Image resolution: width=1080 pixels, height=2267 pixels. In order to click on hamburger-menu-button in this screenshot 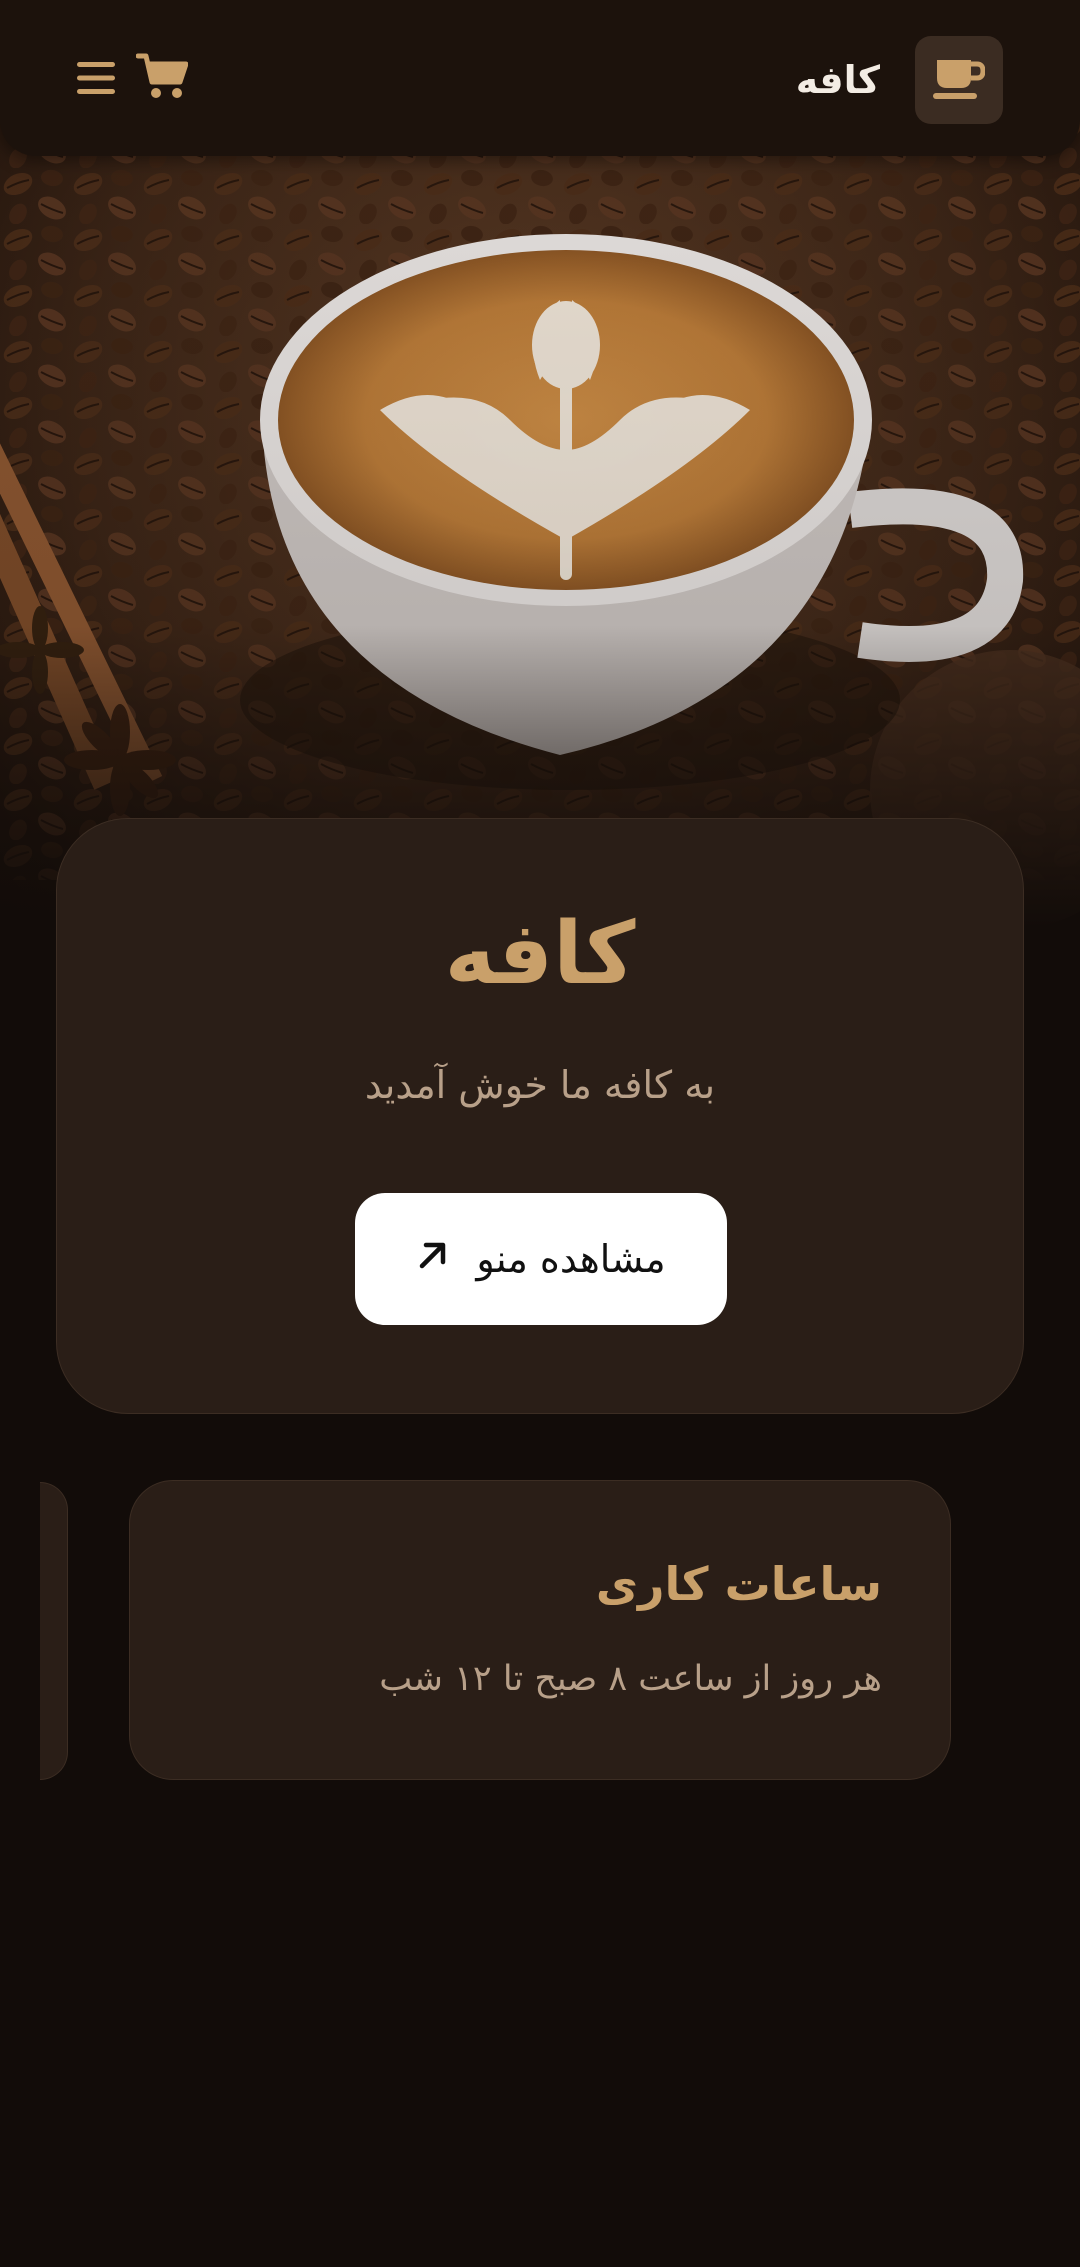, I will do `click(96, 80)`.